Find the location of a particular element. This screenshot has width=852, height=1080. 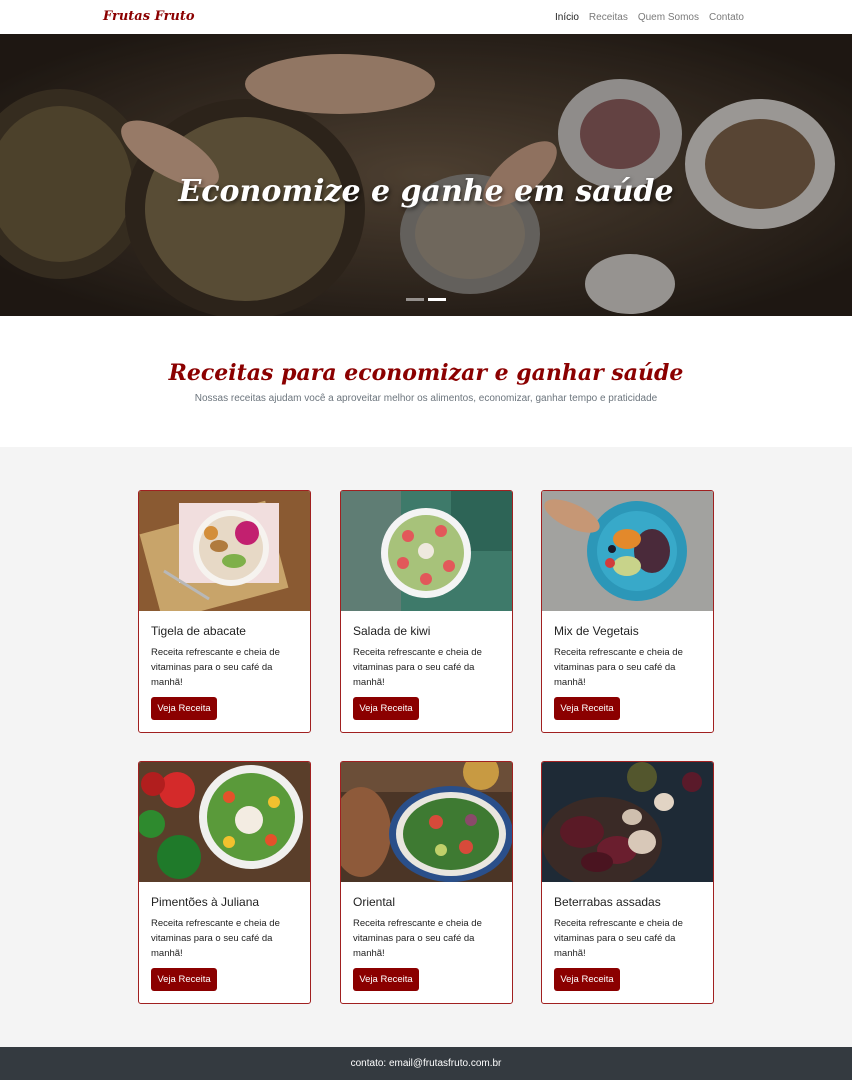

recipe-image-vegetable-mix is located at coordinates (627, 551).